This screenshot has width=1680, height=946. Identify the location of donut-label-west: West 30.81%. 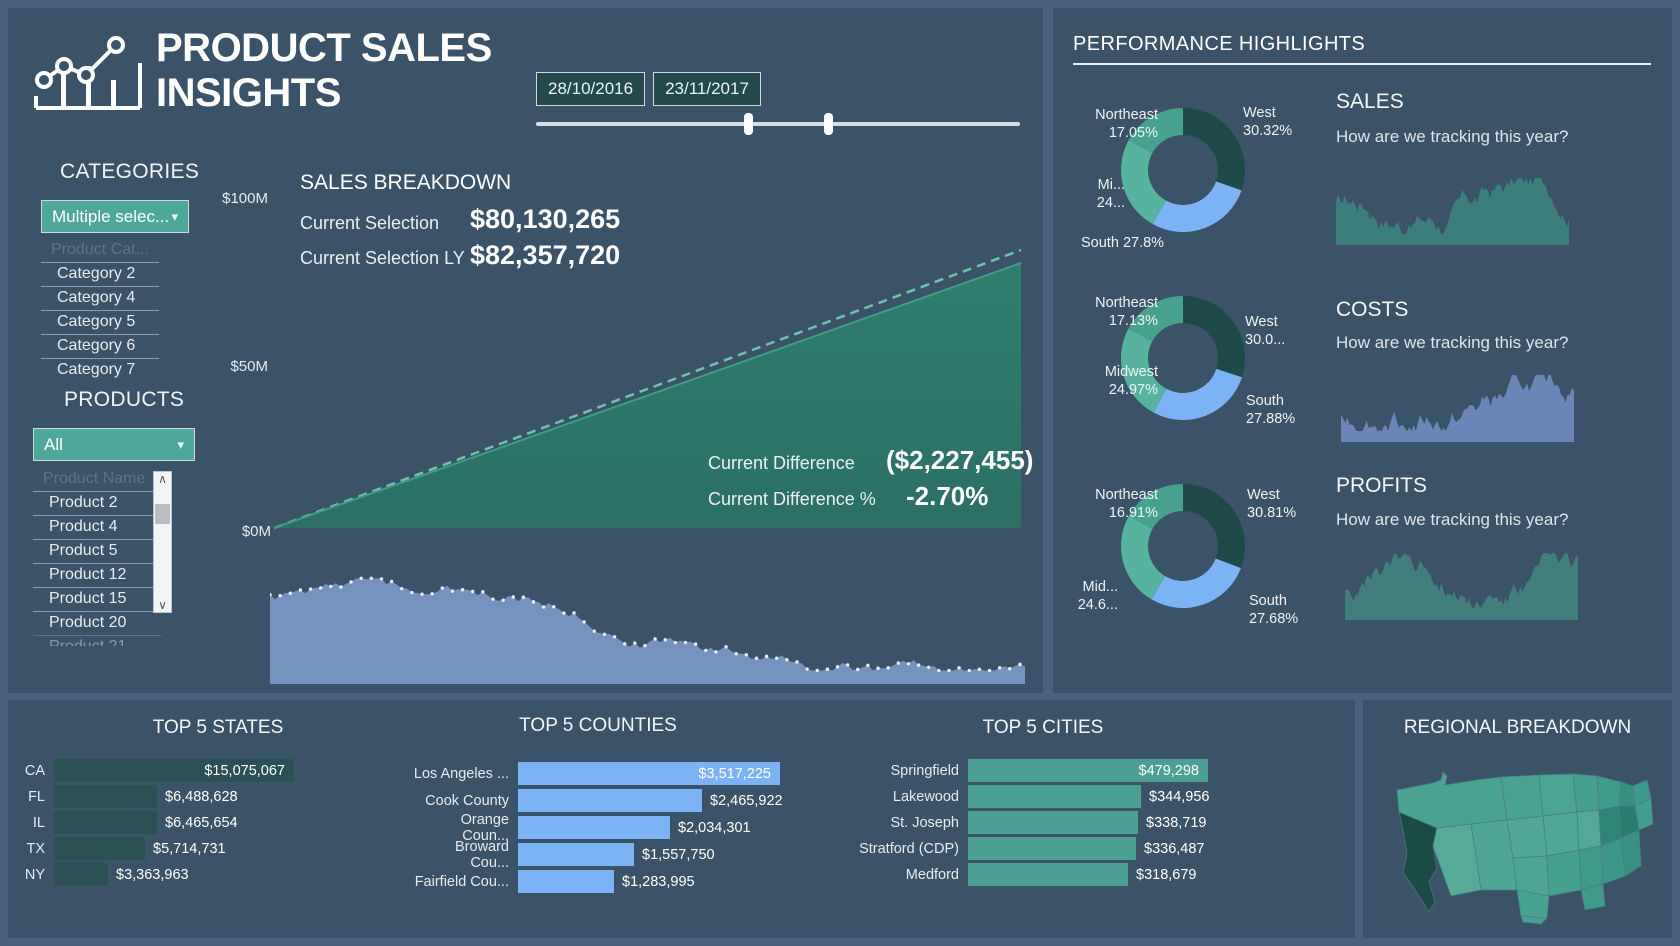
(1272, 504).